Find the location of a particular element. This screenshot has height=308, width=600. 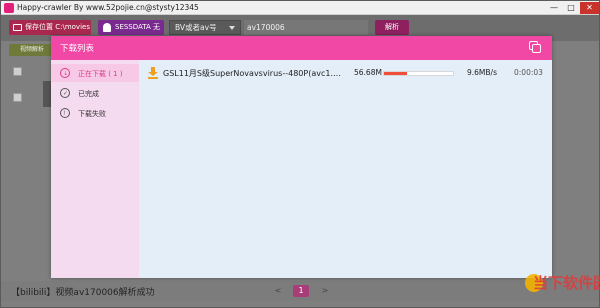

parse-button: 解析 is located at coordinates (392, 27).